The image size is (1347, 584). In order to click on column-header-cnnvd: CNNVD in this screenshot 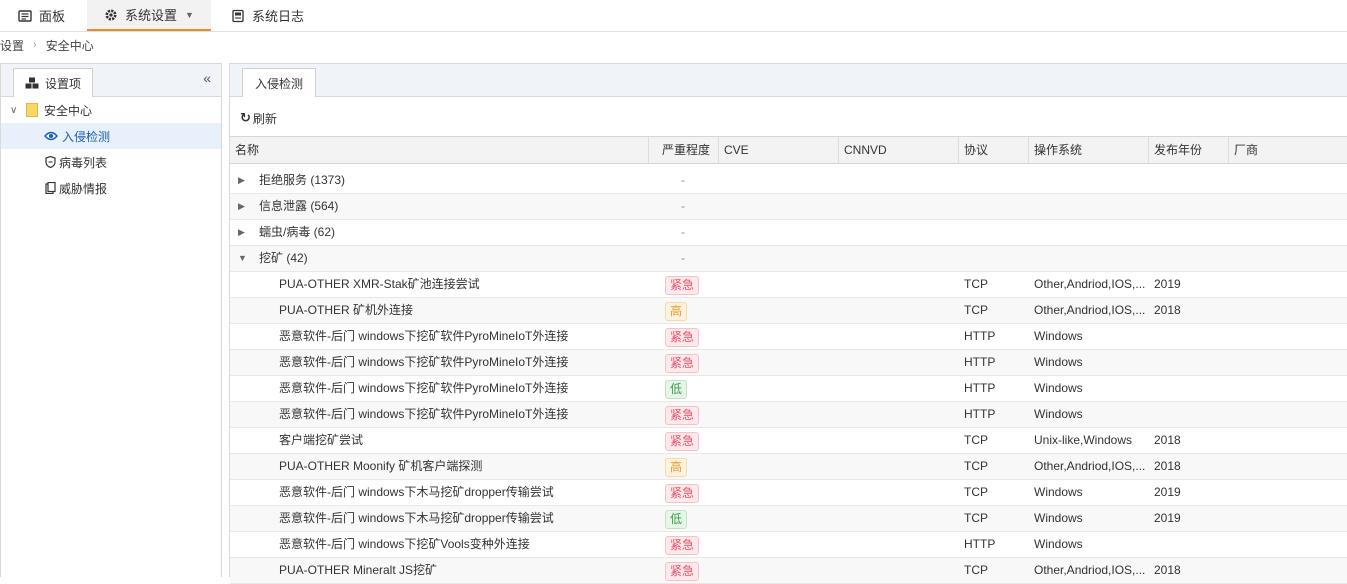, I will do `click(899, 150)`.